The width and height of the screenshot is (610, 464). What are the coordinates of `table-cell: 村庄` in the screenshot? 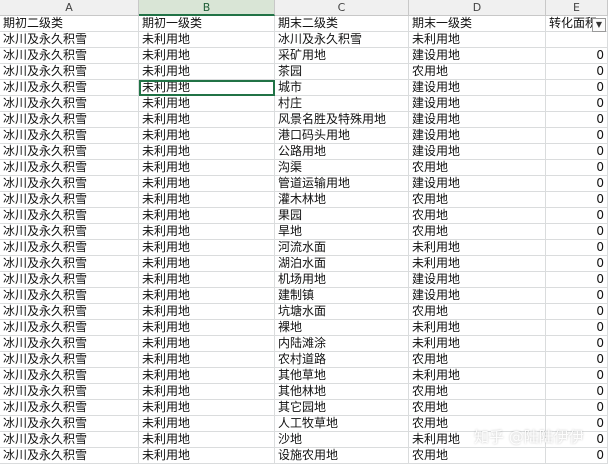 It's located at (342, 104).